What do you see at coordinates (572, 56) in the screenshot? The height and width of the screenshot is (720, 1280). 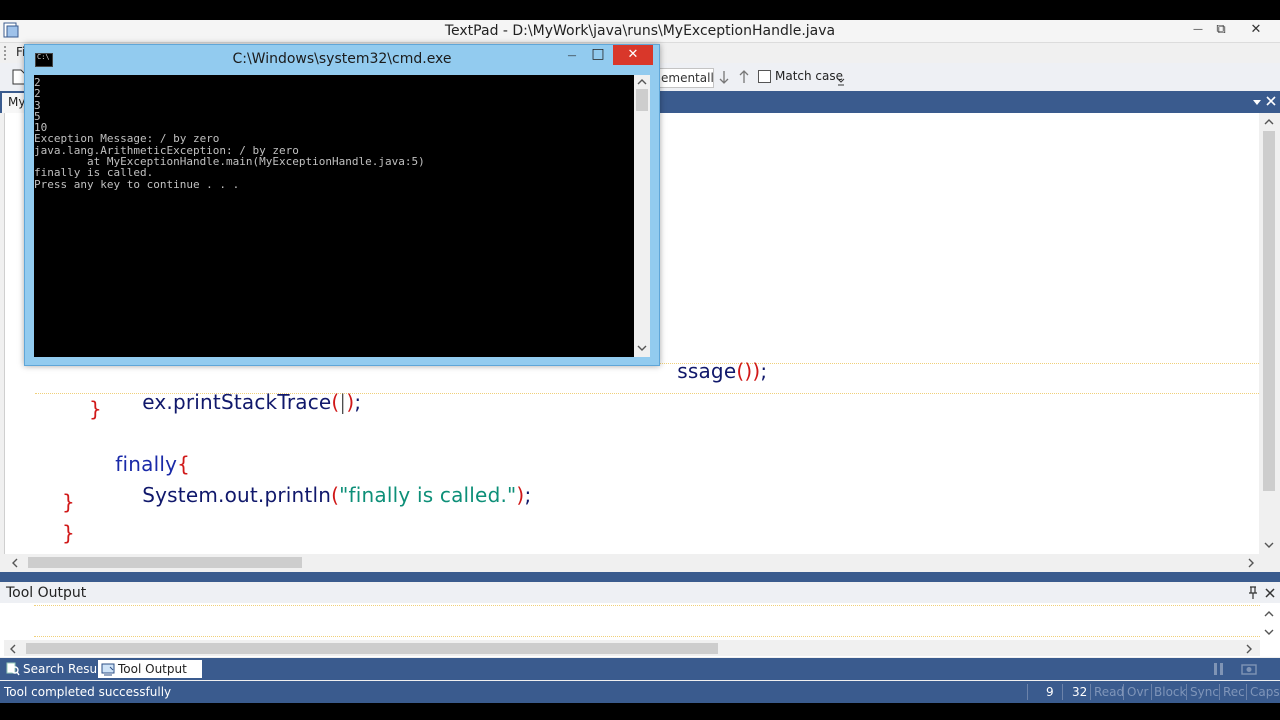 I see `cmd-minimize-button: —` at bounding box center [572, 56].